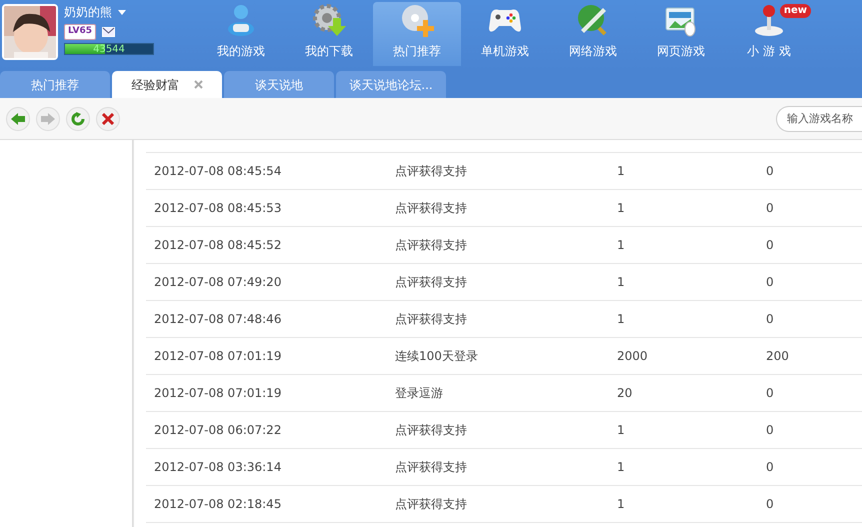  I want to click on table-cell-text: 连续100天登录, so click(437, 356).